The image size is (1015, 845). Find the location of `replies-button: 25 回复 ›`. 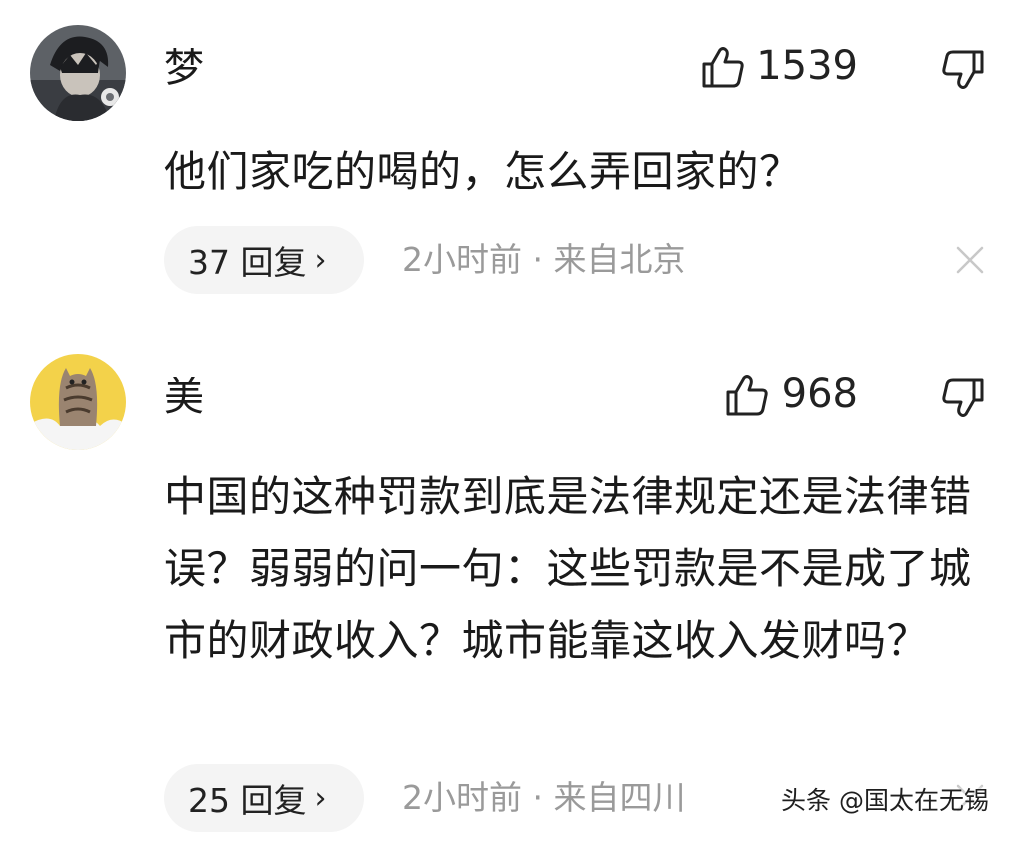

replies-button: 25 回复 › is located at coordinates (264, 798).